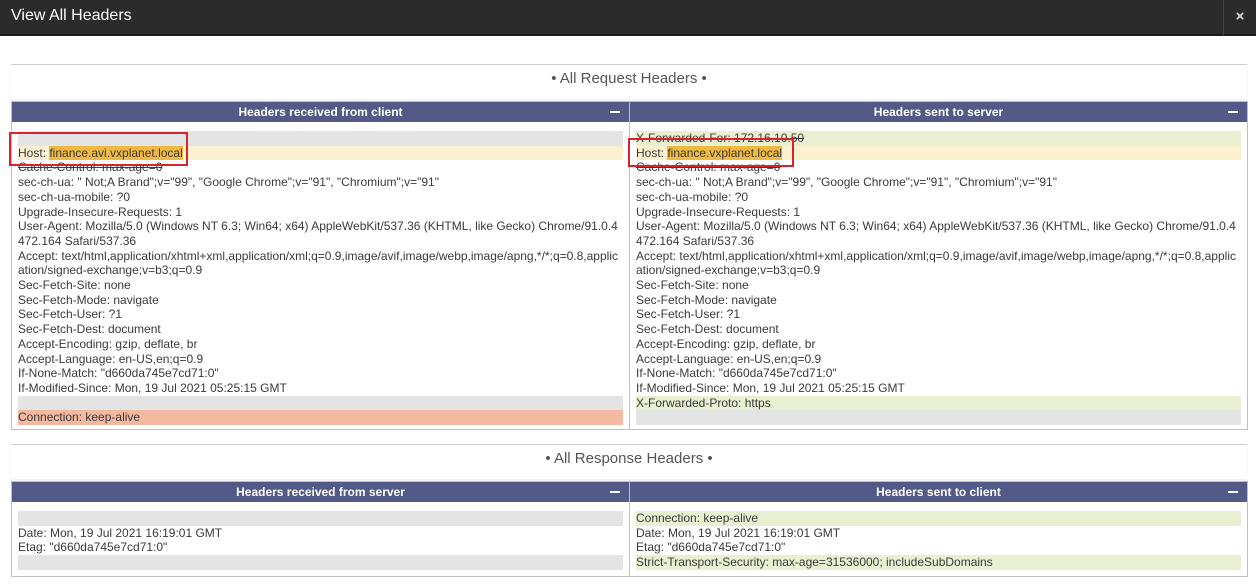  What do you see at coordinates (711, 152) in the screenshot?
I see `annotation-box-server-host` at bounding box center [711, 152].